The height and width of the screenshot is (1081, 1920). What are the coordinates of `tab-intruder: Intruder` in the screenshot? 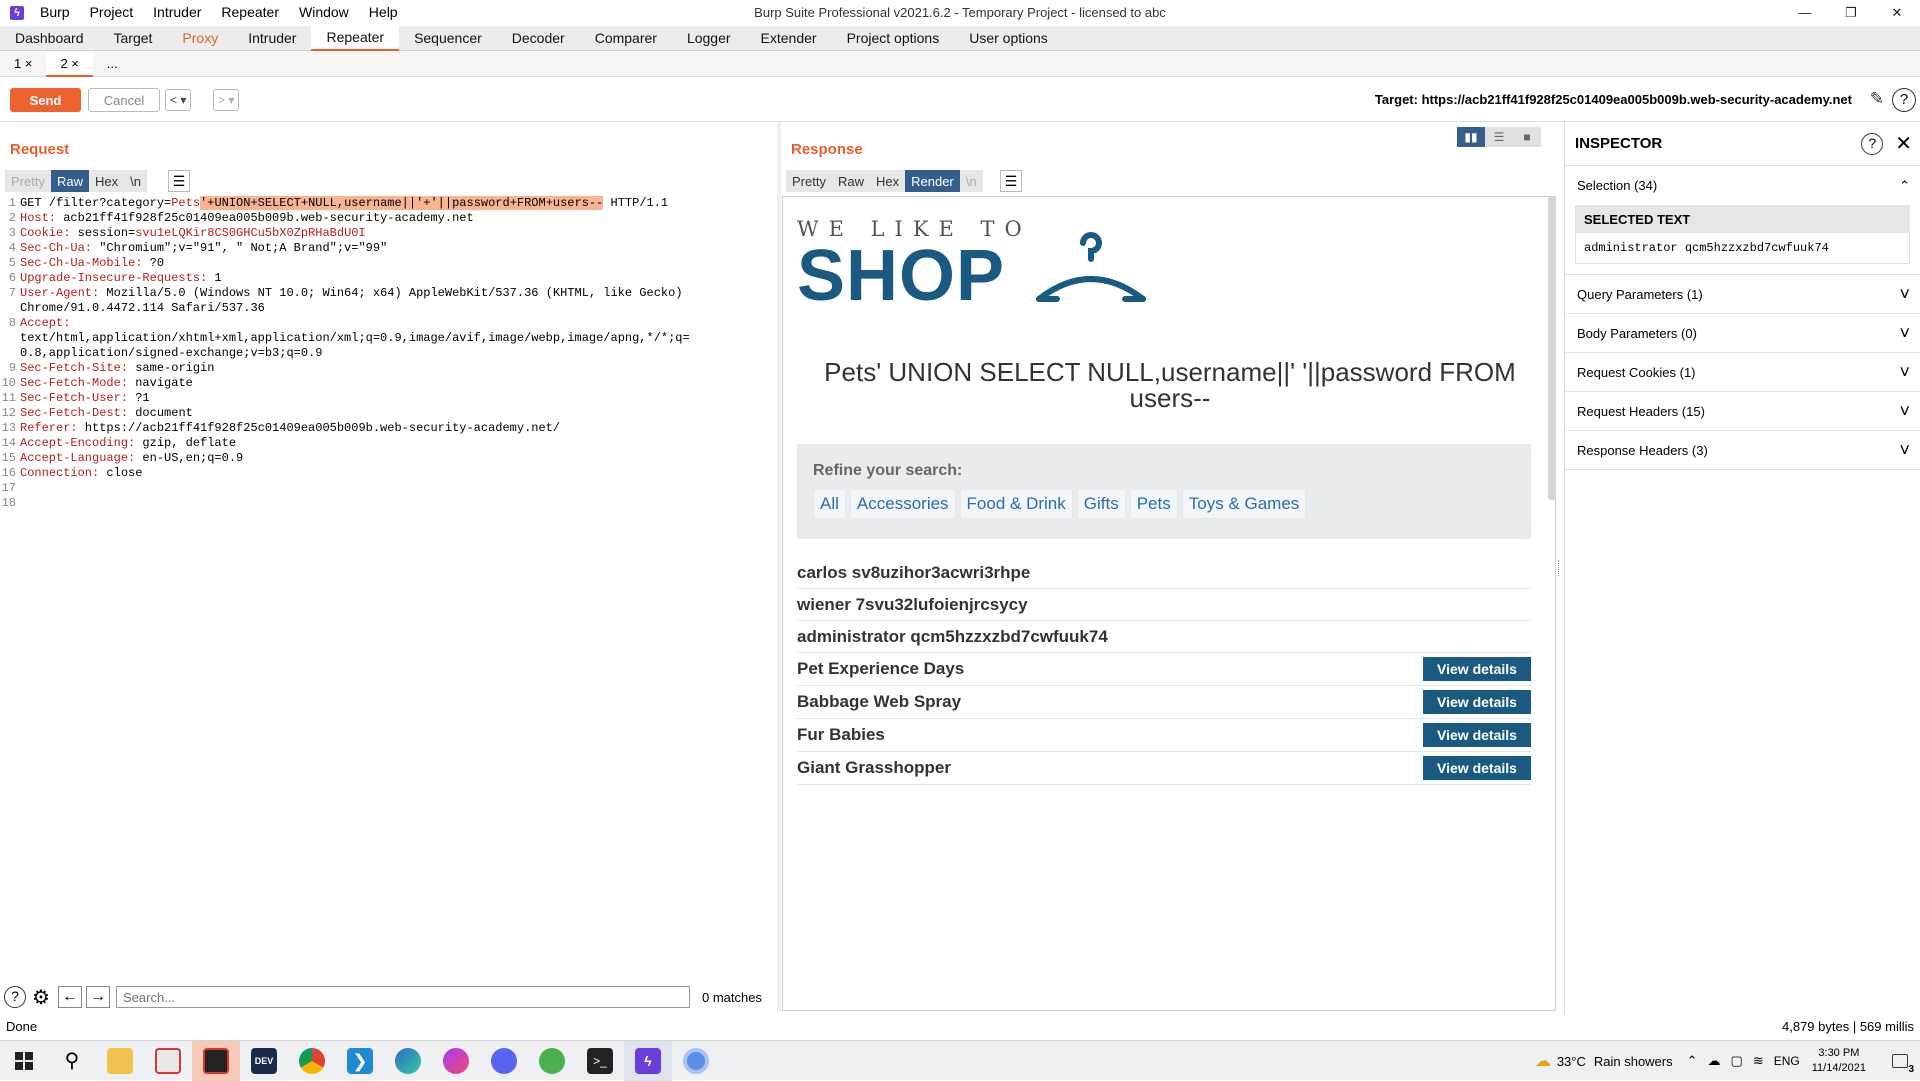 It's located at (272, 38).